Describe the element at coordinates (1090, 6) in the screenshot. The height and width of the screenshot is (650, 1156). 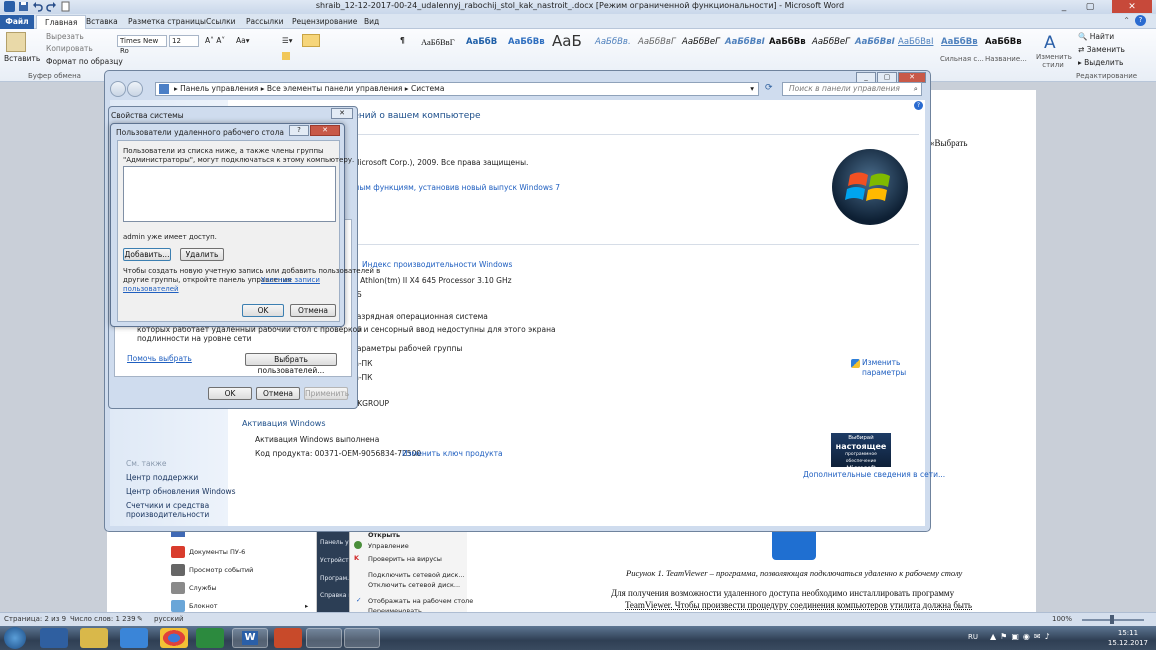
I see `maximize-button: ▢` at that location.